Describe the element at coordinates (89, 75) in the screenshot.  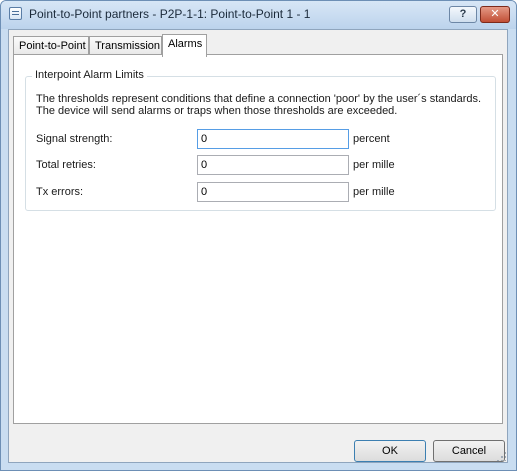
I see `group-title: Interpoint Alarm Limits` at that location.